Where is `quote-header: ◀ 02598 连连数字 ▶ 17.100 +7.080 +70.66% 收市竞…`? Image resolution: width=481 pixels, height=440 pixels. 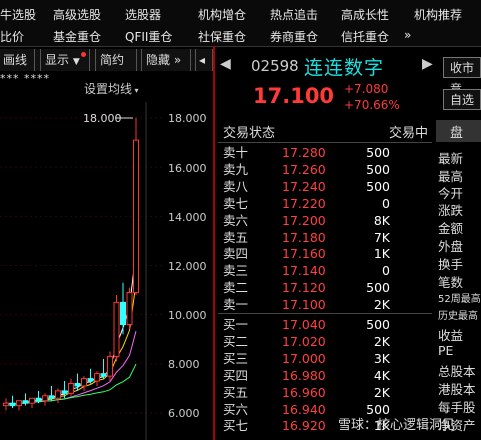 quote-header: ◀ 02598 连连数字 ▶ 17.100 +7.080 +70.66% 收市竞… is located at coordinates (348, 87).